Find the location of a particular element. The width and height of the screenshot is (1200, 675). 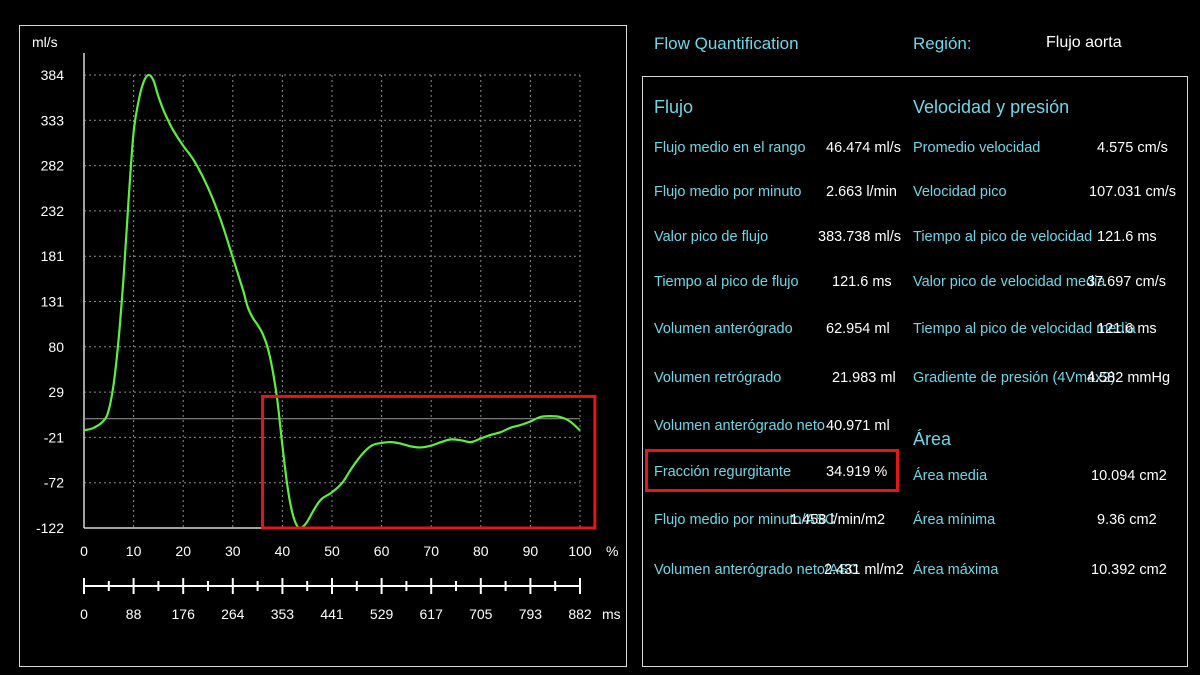

y-tick-label: 29 is located at coordinates (56, 392).